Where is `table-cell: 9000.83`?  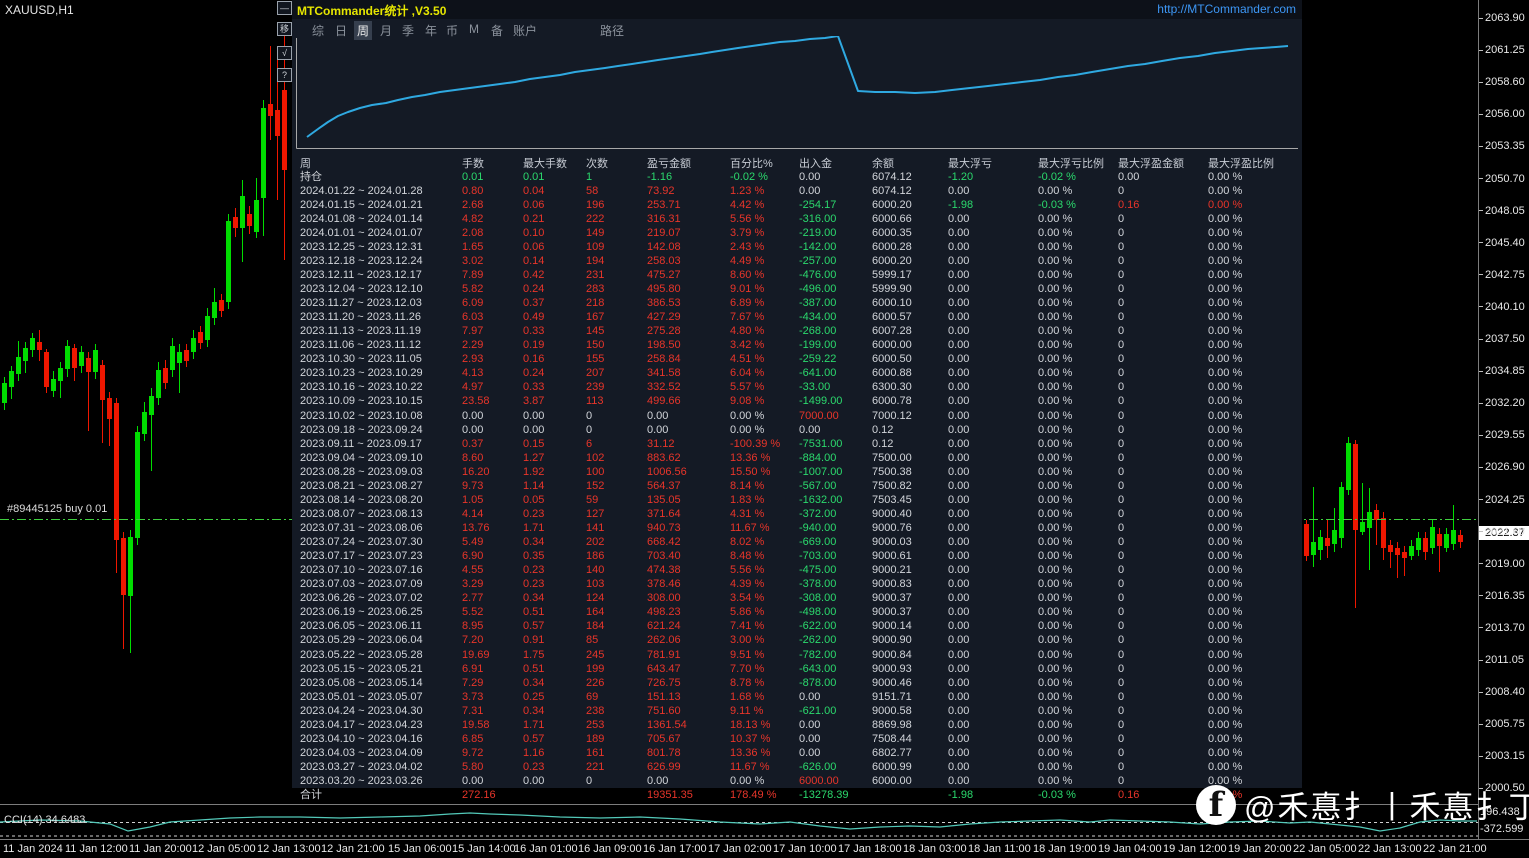 table-cell: 9000.83 is located at coordinates (892, 584).